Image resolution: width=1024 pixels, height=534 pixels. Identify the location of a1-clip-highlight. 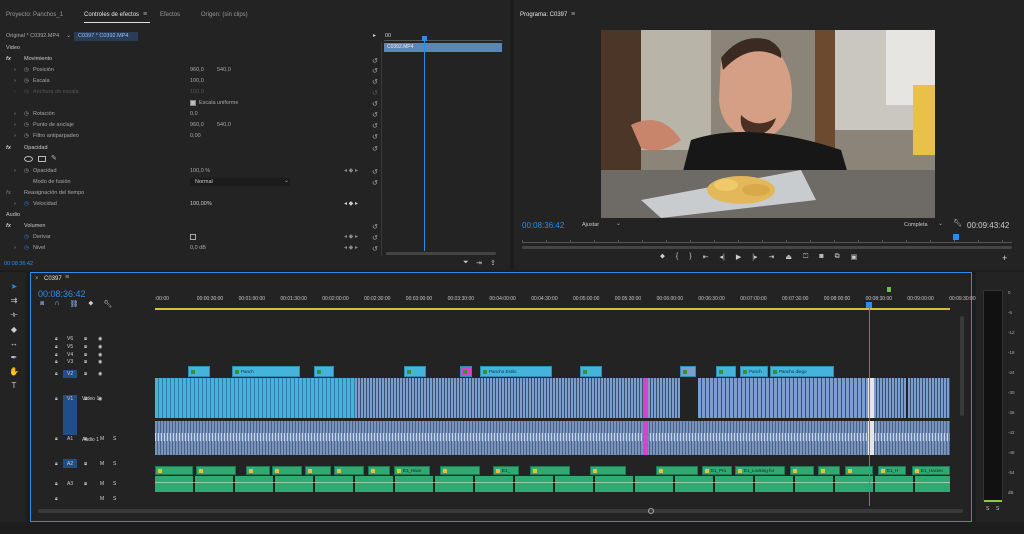
(645, 438).